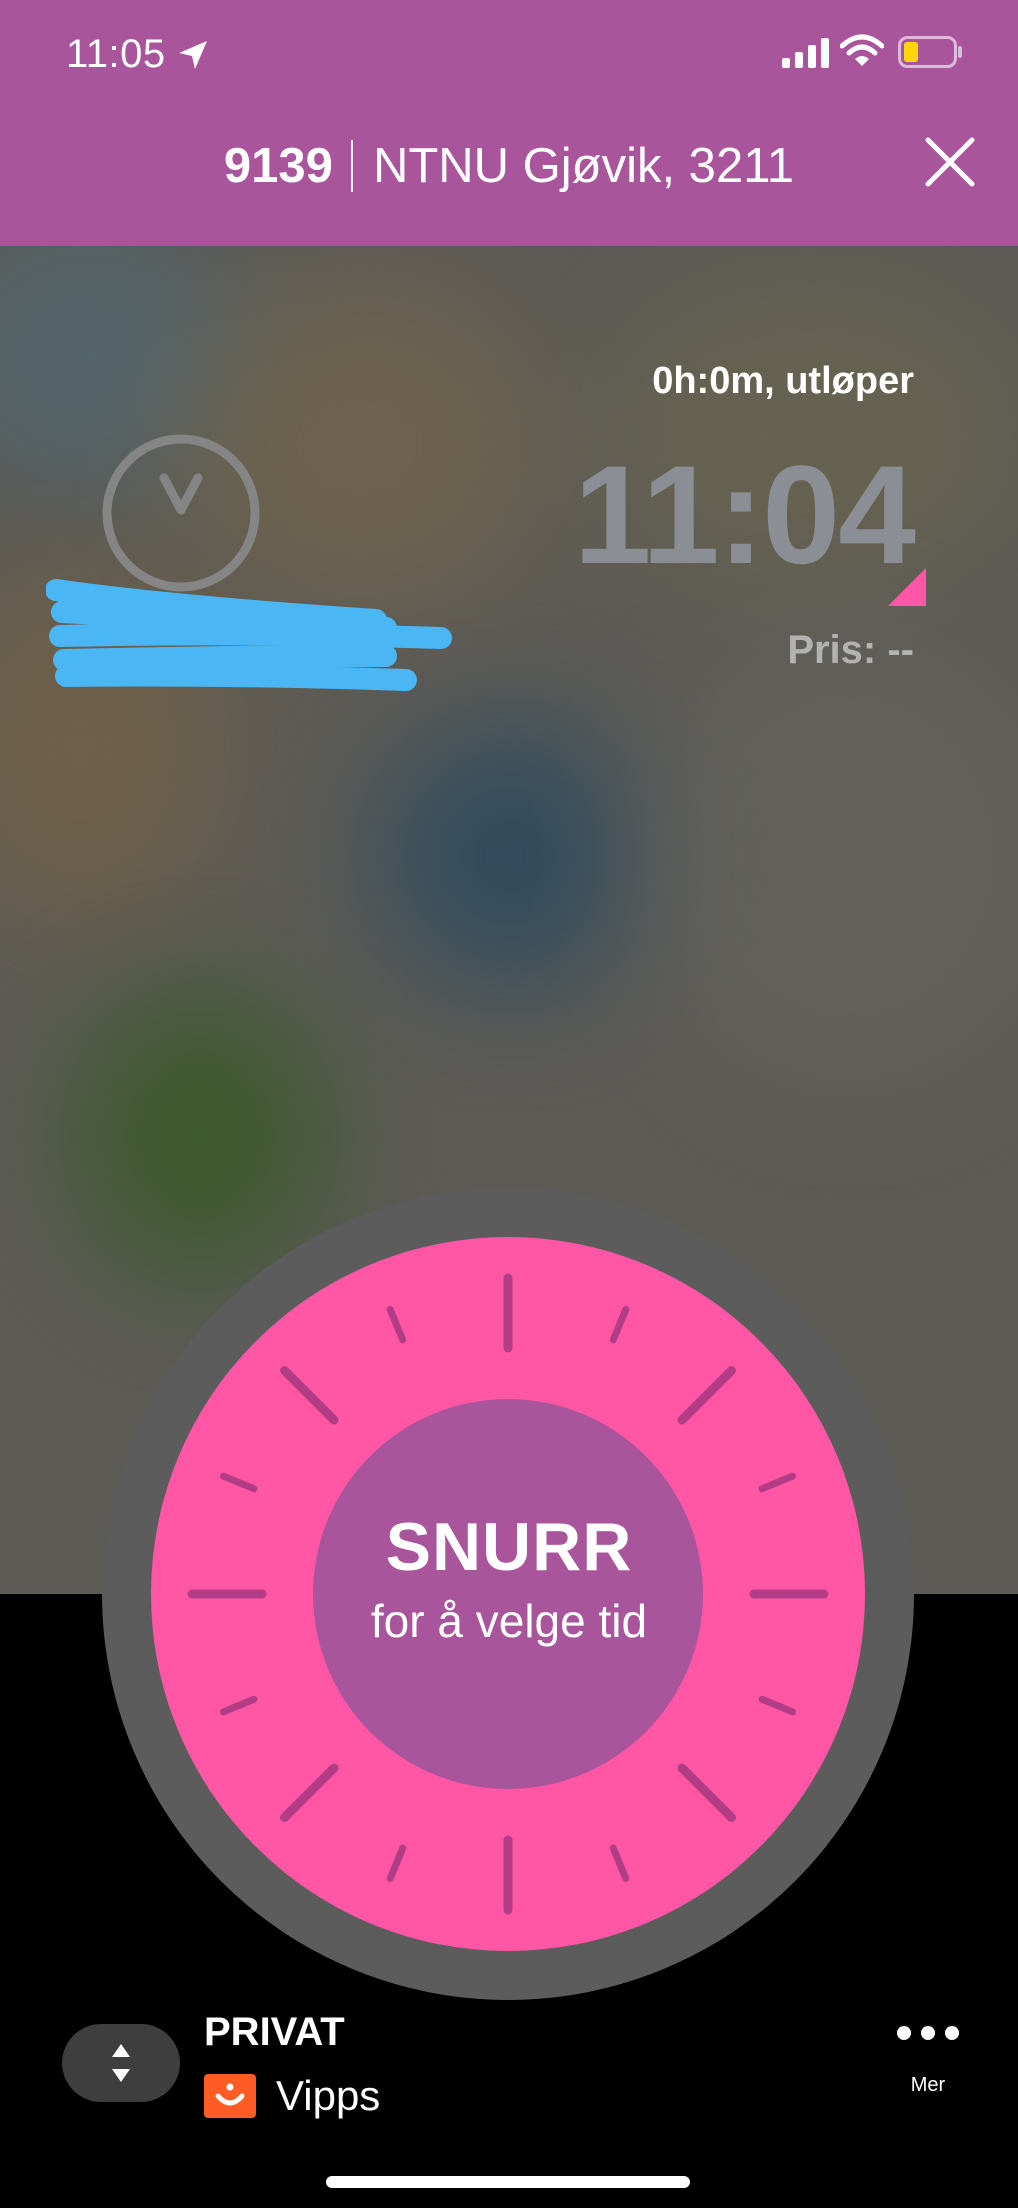  I want to click on payment-method: Vipps, so click(328, 2096).